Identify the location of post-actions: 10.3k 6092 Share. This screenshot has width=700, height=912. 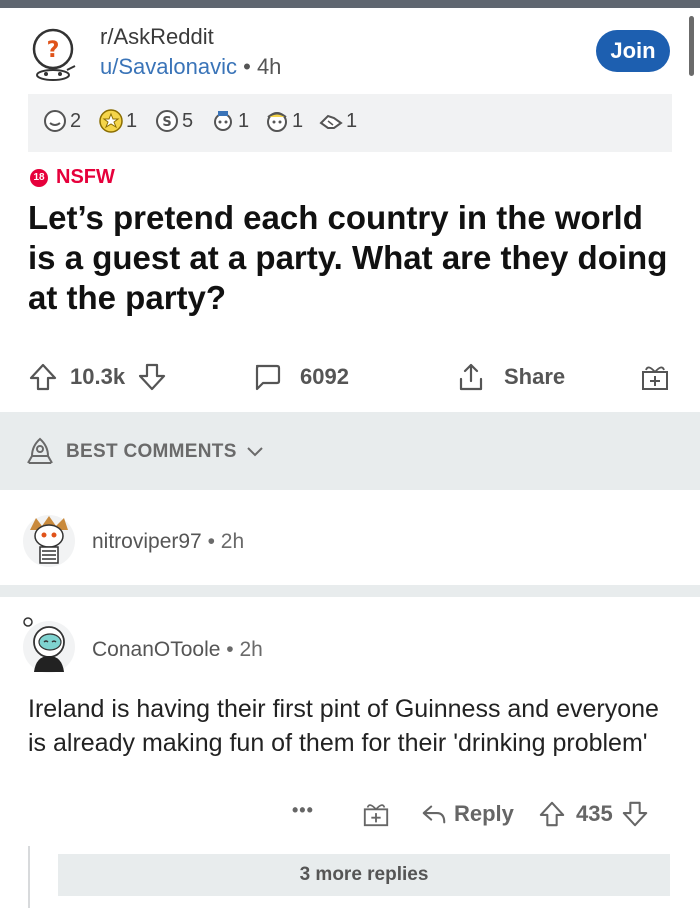
(350, 378).